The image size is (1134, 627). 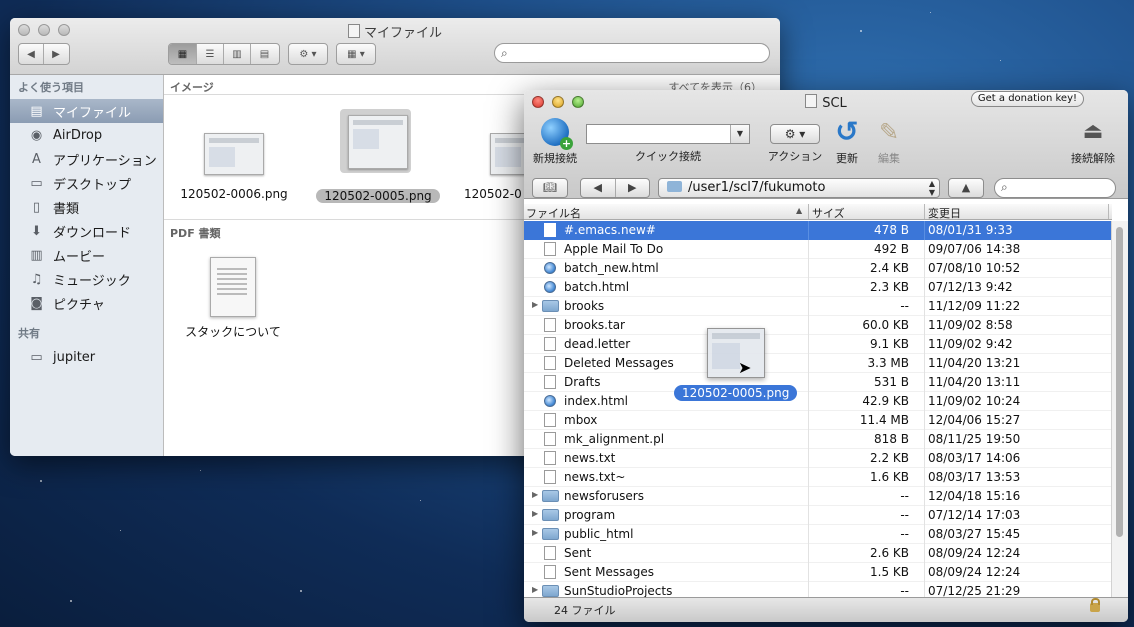 I want to click on finder-search-input: ⌕, so click(x=632, y=53).